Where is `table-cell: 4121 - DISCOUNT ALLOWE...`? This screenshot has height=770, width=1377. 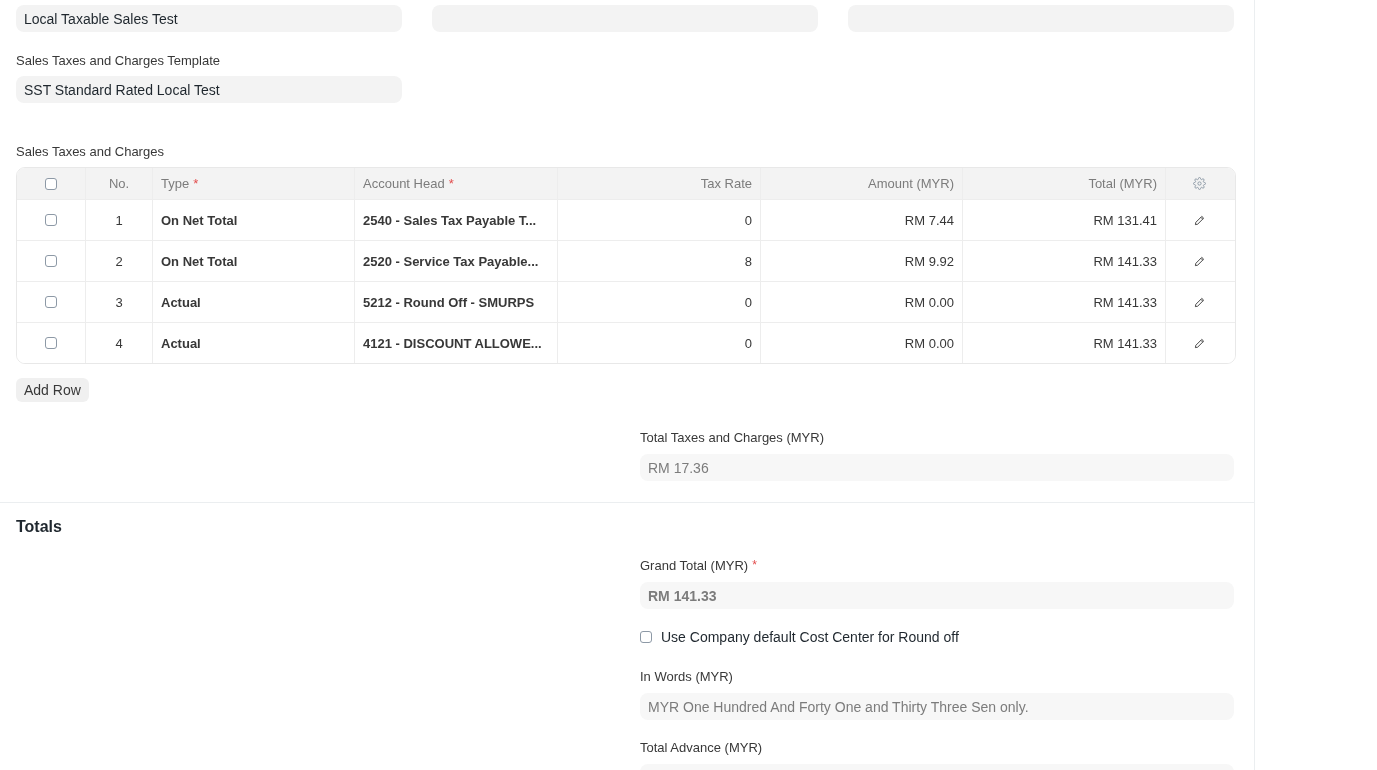 table-cell: 4121 - DISCOUNT ALLOWE... is located at coordinates (455, 343).